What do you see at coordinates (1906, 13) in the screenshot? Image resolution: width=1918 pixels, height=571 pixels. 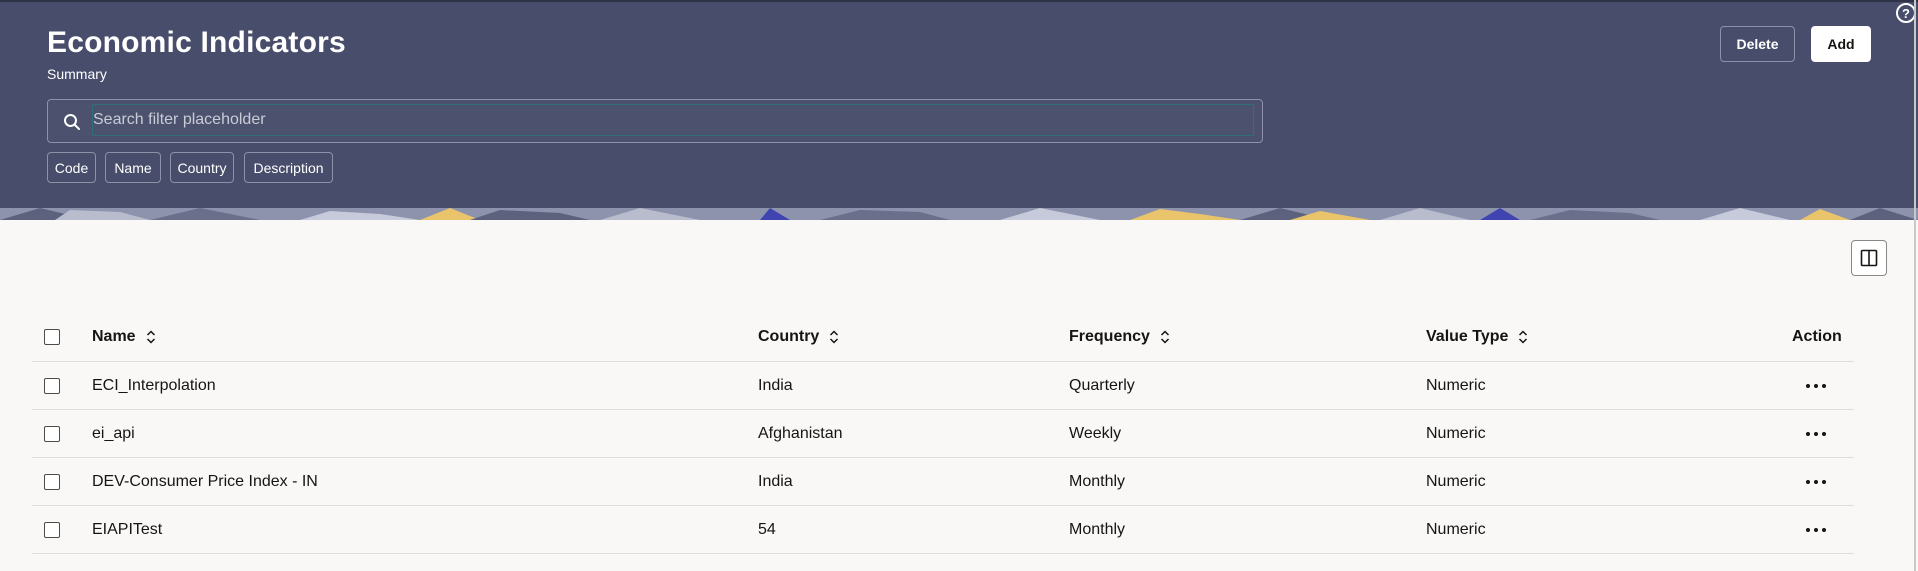 I see `help-icon: ?` at bounding box center [1906, 13].